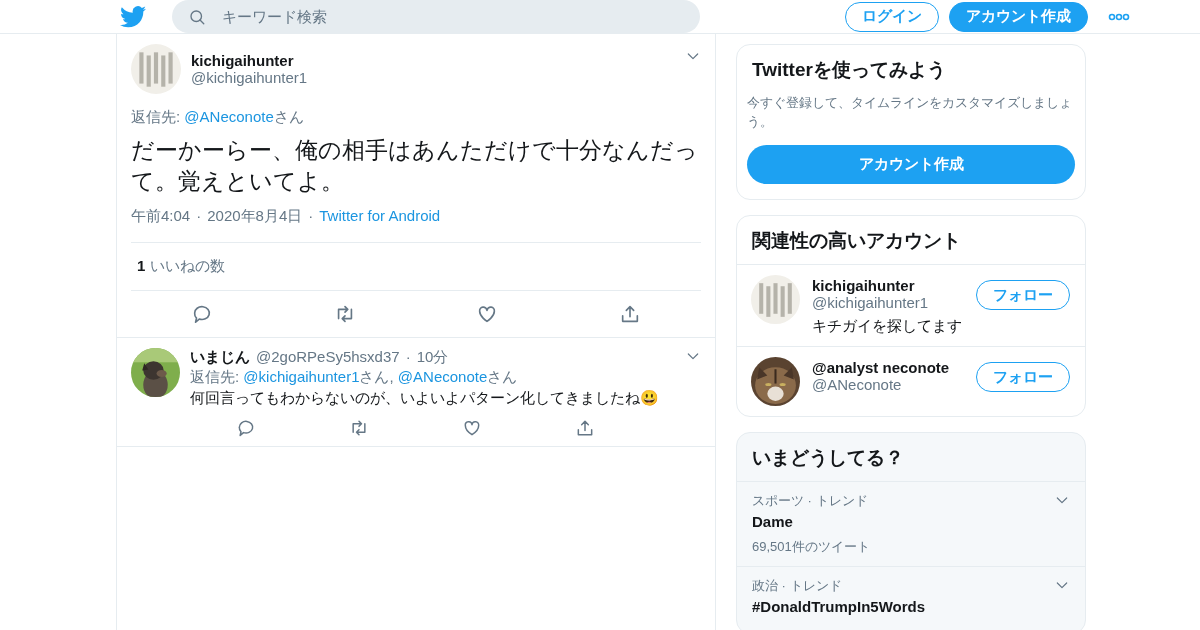 The height and width of the screenshot is (630, 1200). What do you see at coordinates (197, 17) in the screenshot?
I see `search-icon` at bounding box center [197, 17].